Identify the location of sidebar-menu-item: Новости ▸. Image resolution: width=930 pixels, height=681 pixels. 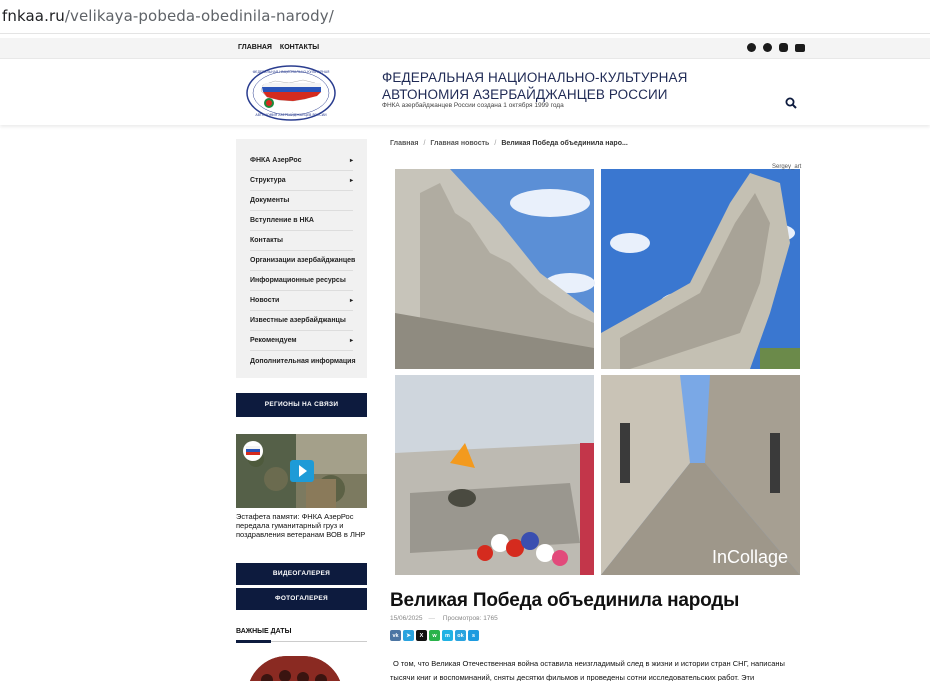
(301, 301).